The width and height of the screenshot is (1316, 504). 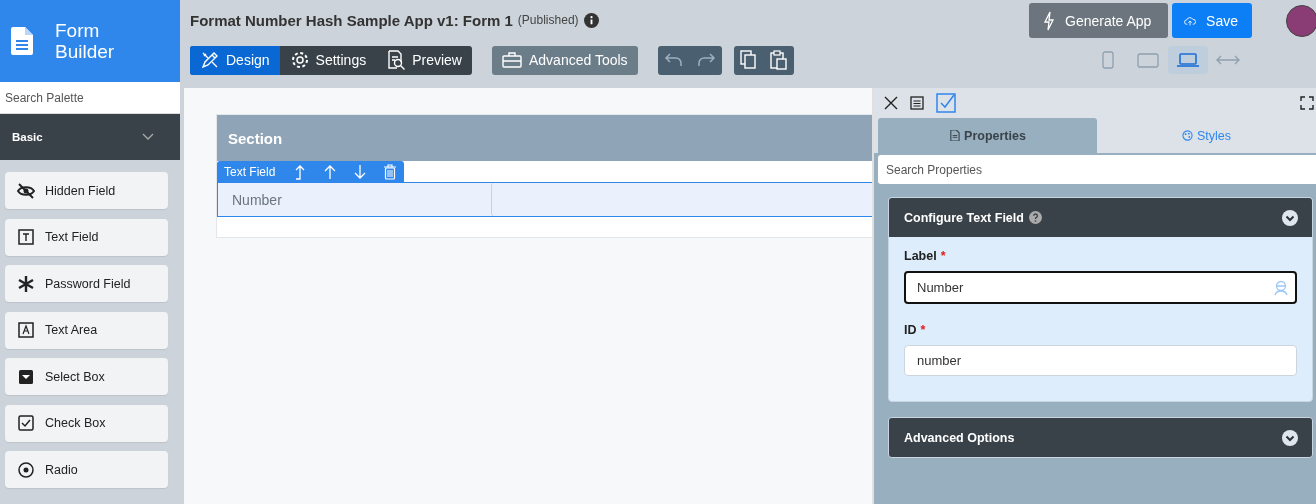 What do you see at coordinates (917, 103) in the screenshot?
I see `form-icon` at bounding box center [917, 103].